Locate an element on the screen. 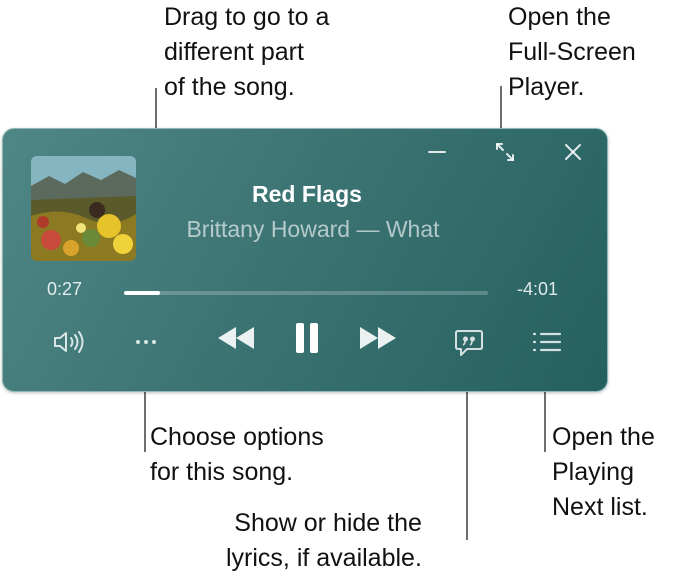  elapsed-time: 0:27 is located at coordinates (65, 289).